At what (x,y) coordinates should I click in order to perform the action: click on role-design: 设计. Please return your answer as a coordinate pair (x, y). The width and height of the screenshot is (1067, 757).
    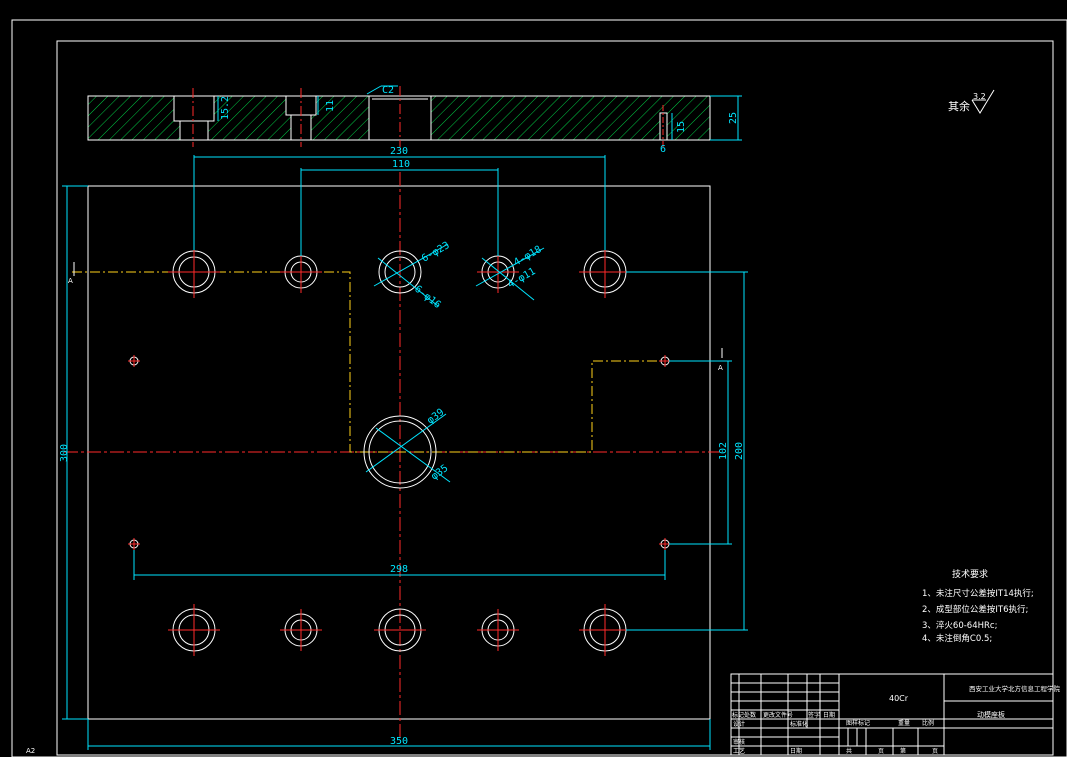
    Looking at the image, I should click on (739, 724).